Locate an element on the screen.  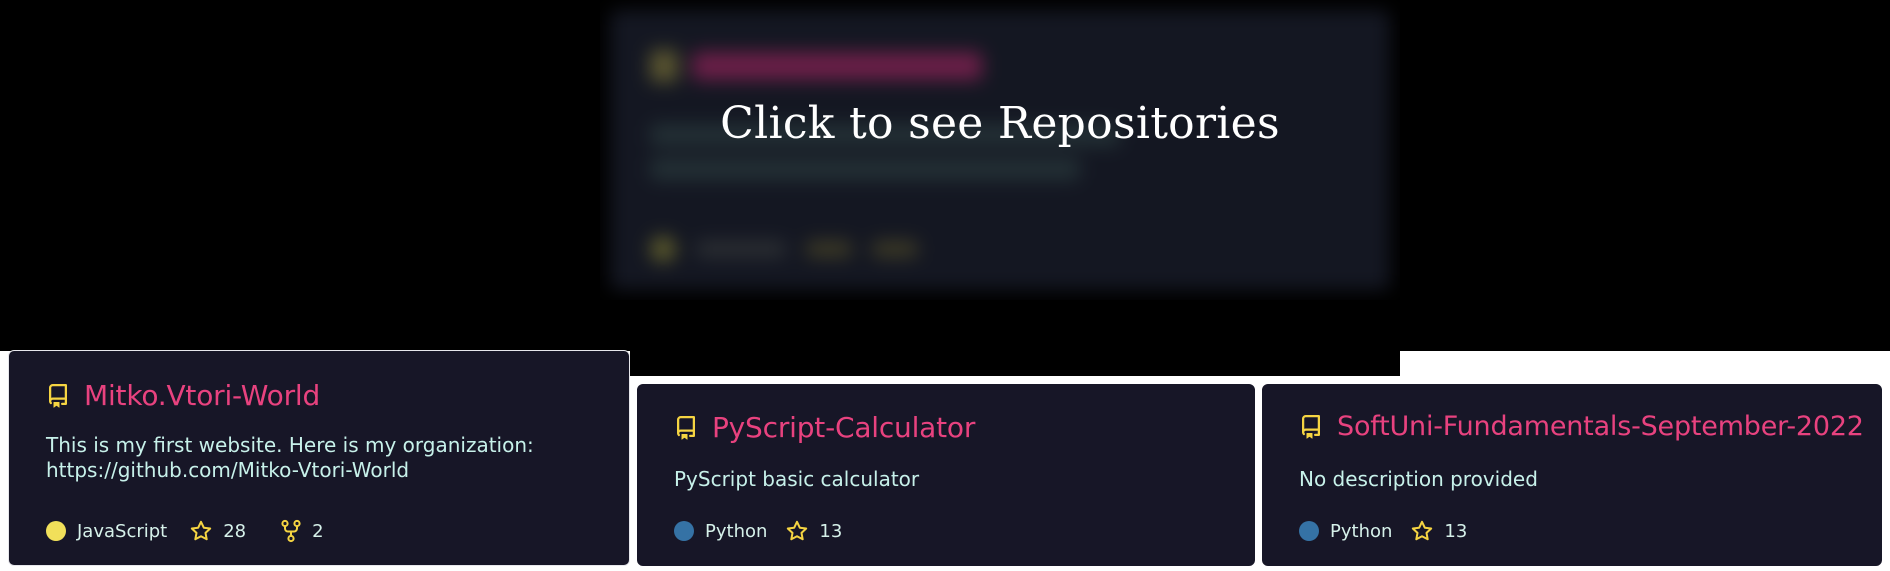
description-line: PyScript basic calculator is located at coordinates (797, 479).